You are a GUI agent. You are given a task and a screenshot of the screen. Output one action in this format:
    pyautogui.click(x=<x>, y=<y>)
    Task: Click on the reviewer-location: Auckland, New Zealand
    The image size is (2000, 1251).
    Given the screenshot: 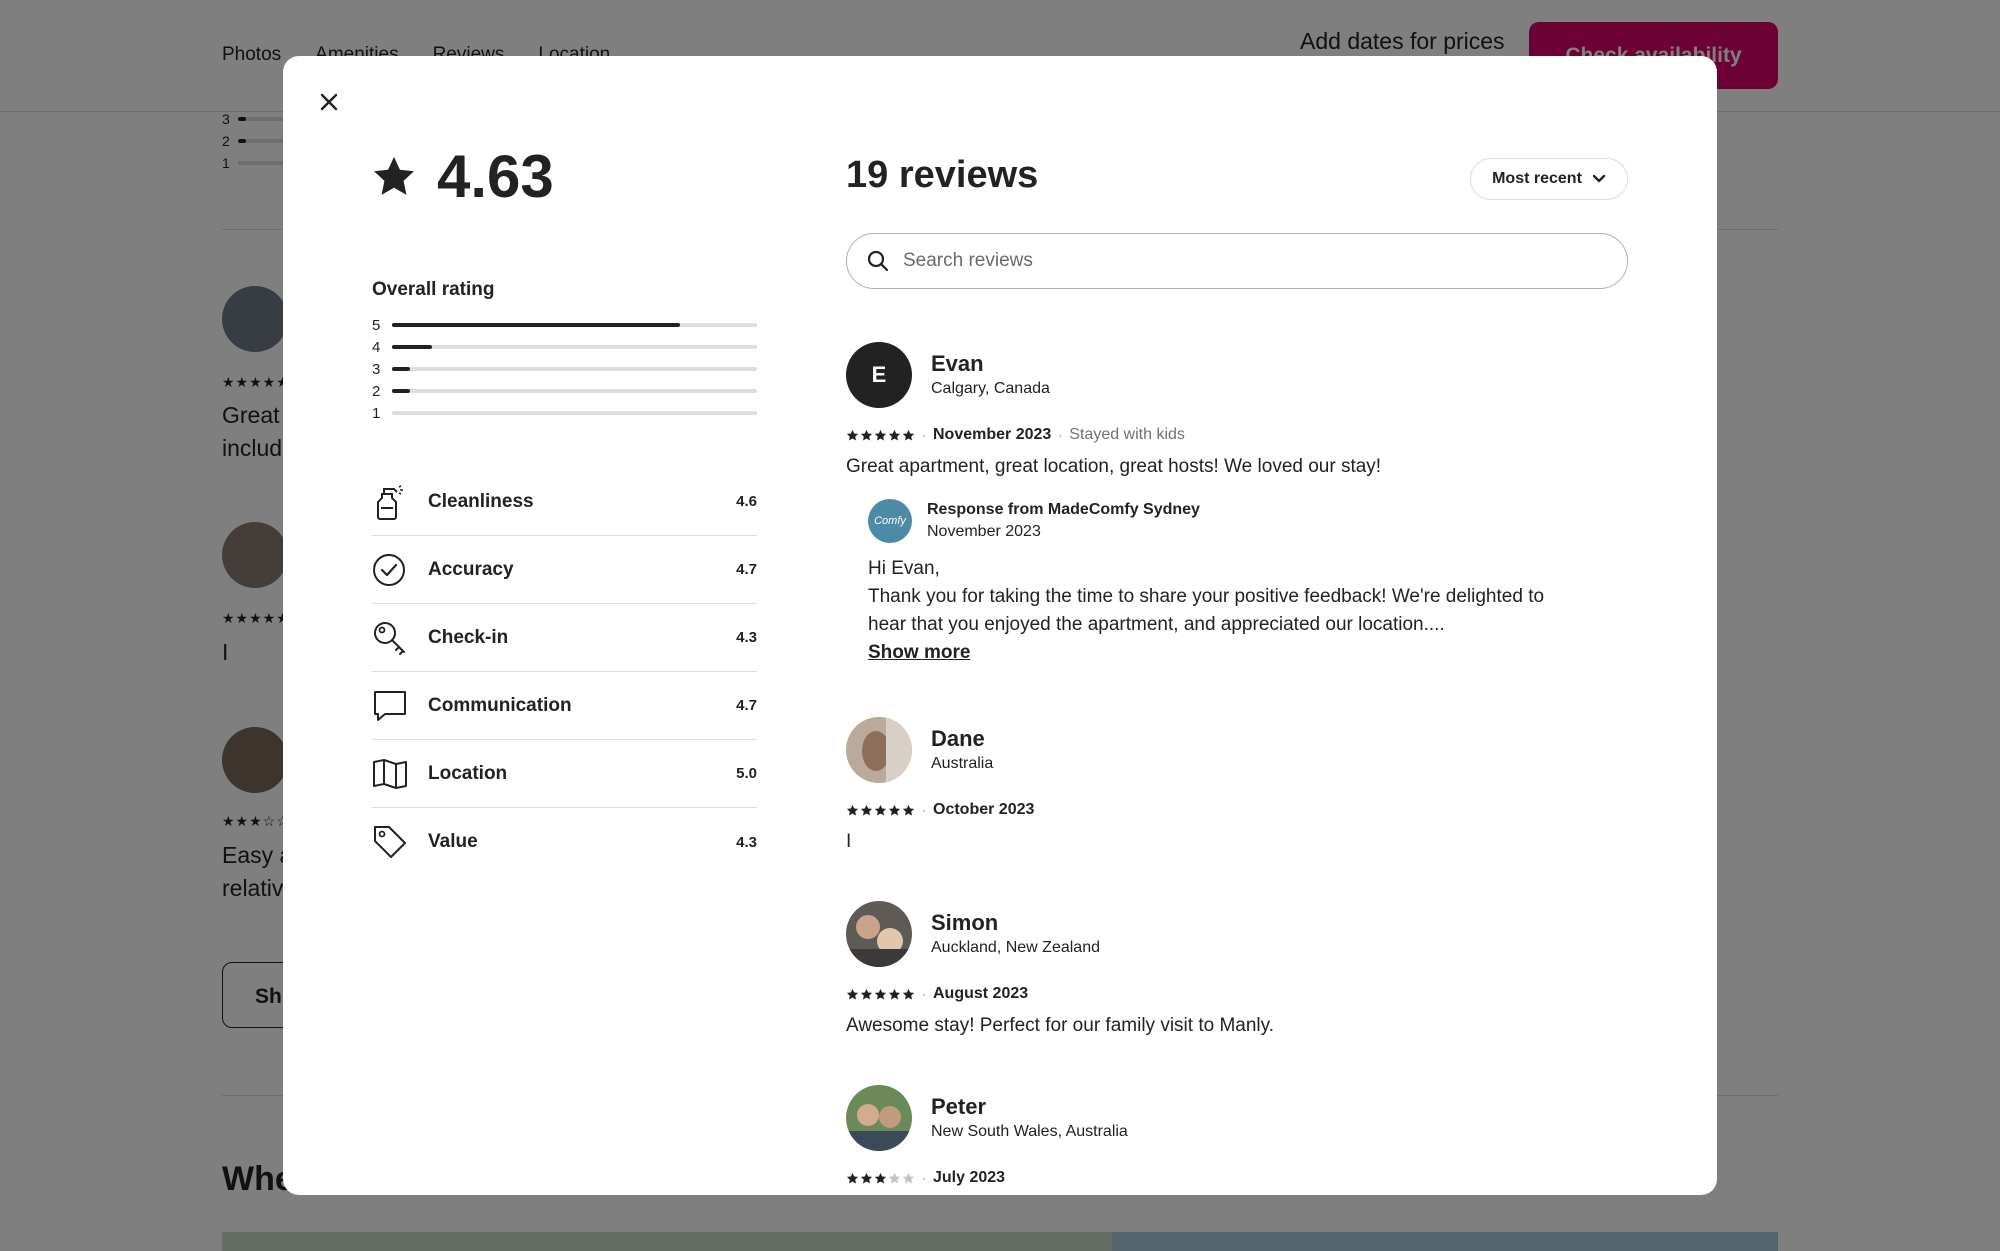 What is the action you would take?
    pyautogui.click(x=1015, y=947)
    